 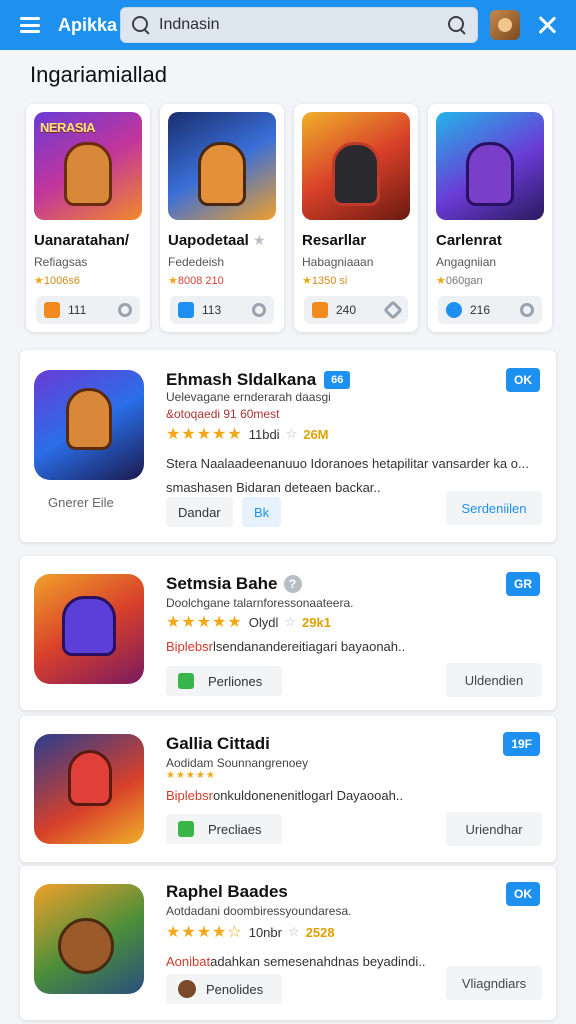 I want to click on search-submit-icon, so click(x=457, y=25).